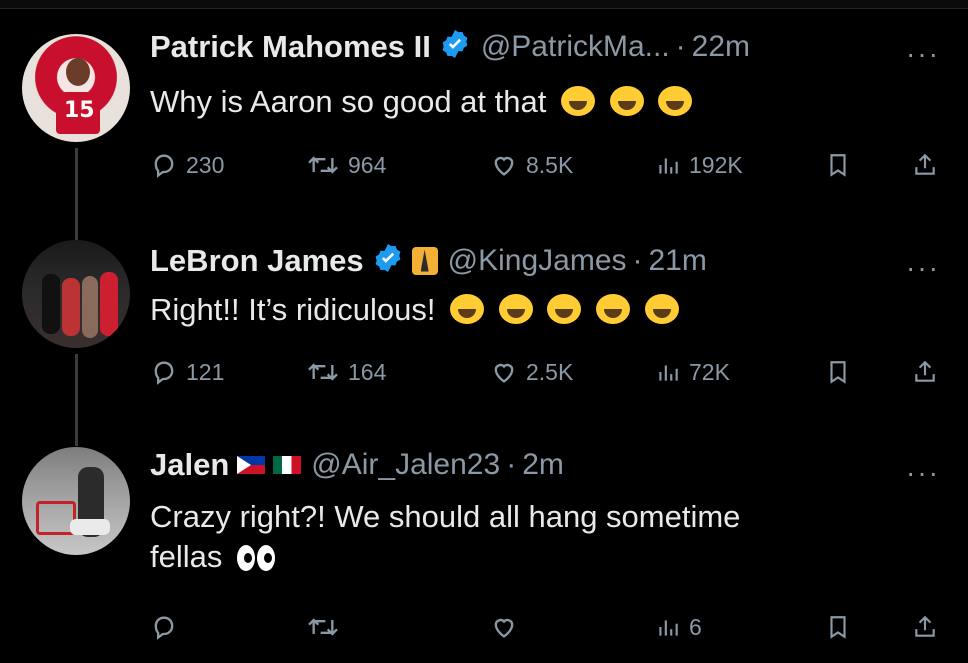  Describe the element at coordinates (537, 261) in the screenshot. I see `handle: @KingJames` at that location.